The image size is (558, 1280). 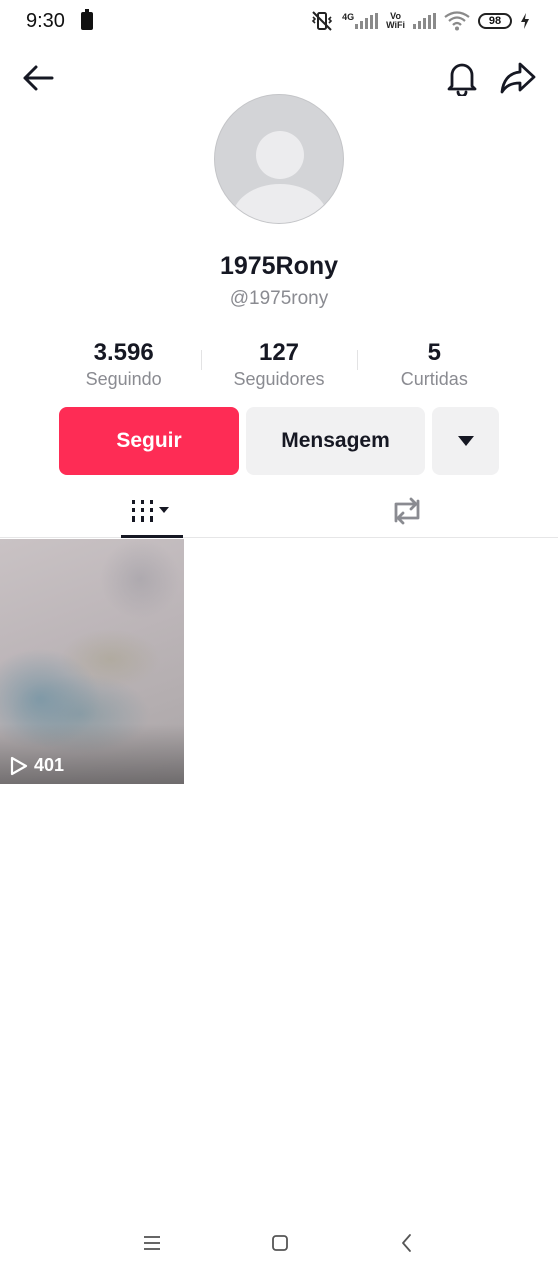 I want to click on status-bar: 9:30 4G Vo WiFi 98, so click(x=279, y=22).